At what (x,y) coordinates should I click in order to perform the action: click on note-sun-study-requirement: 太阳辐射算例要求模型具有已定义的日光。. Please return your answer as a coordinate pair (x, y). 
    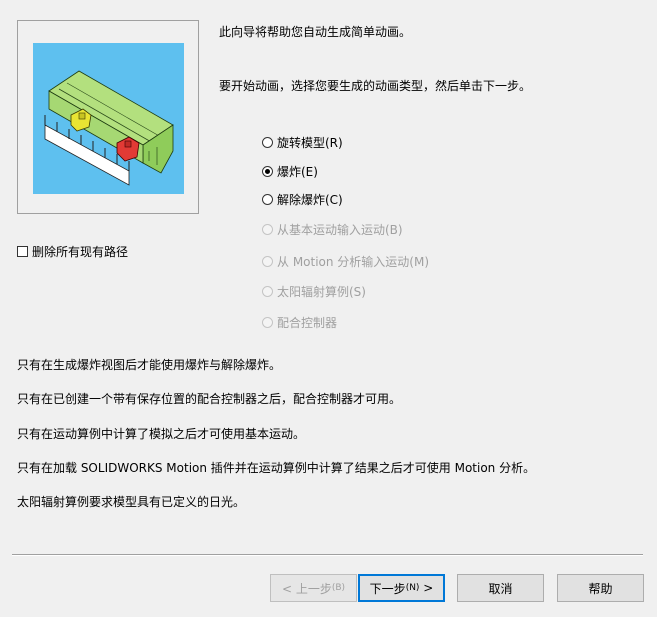
    Looking at the image, I should click on (131, 502).